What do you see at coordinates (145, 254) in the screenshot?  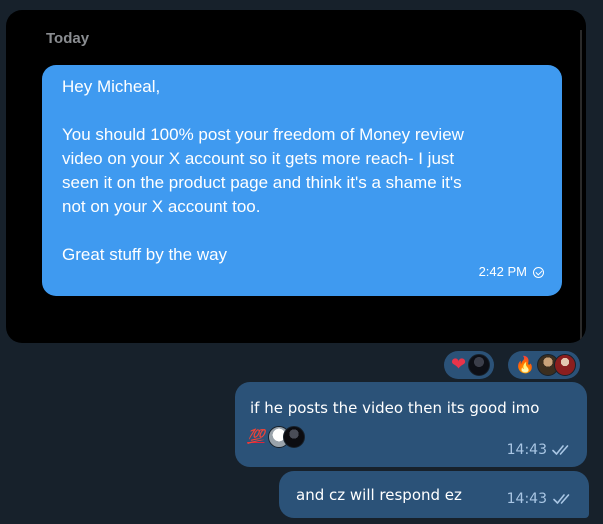 I see `dm-line: Great stuff by the way` at bounding box center [145, 254].